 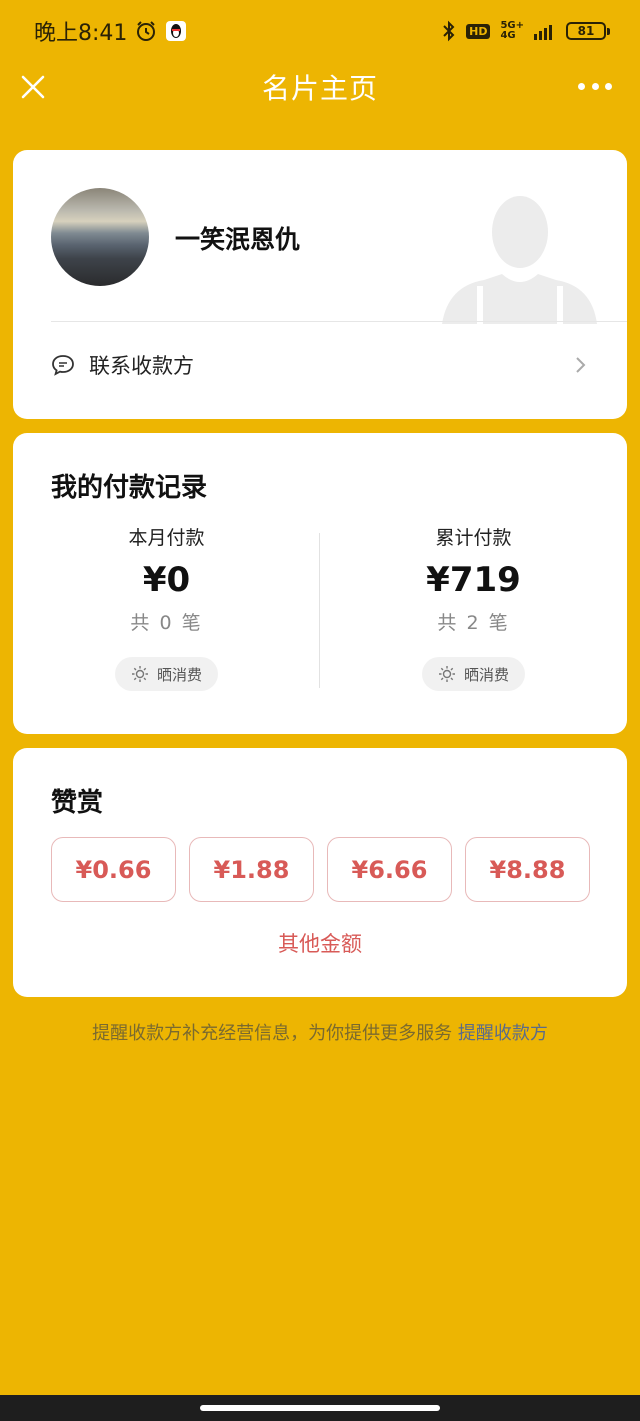 What do you see at coordinates (166, 580) in the screenshot?
I see `month-payment-amount: ¥0` at bounding box center [166, 580].